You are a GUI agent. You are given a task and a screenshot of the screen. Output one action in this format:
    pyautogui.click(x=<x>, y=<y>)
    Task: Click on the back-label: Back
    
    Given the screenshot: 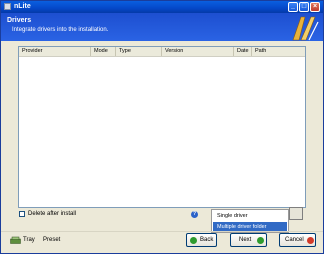 What is the action you would take?
    pyautogui.click(x=207, y=240)
    